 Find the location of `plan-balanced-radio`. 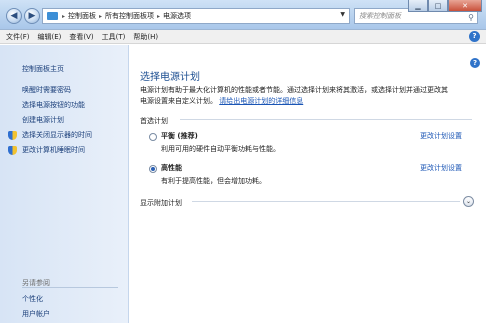

plan-balanced-radio is located at coordinates (153, 137).